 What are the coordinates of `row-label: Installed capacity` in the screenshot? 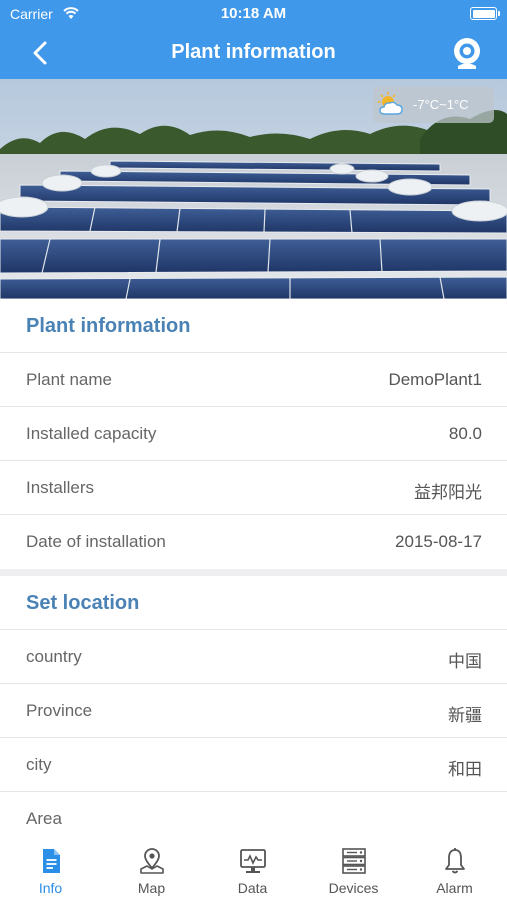 It's located at (91, 433).